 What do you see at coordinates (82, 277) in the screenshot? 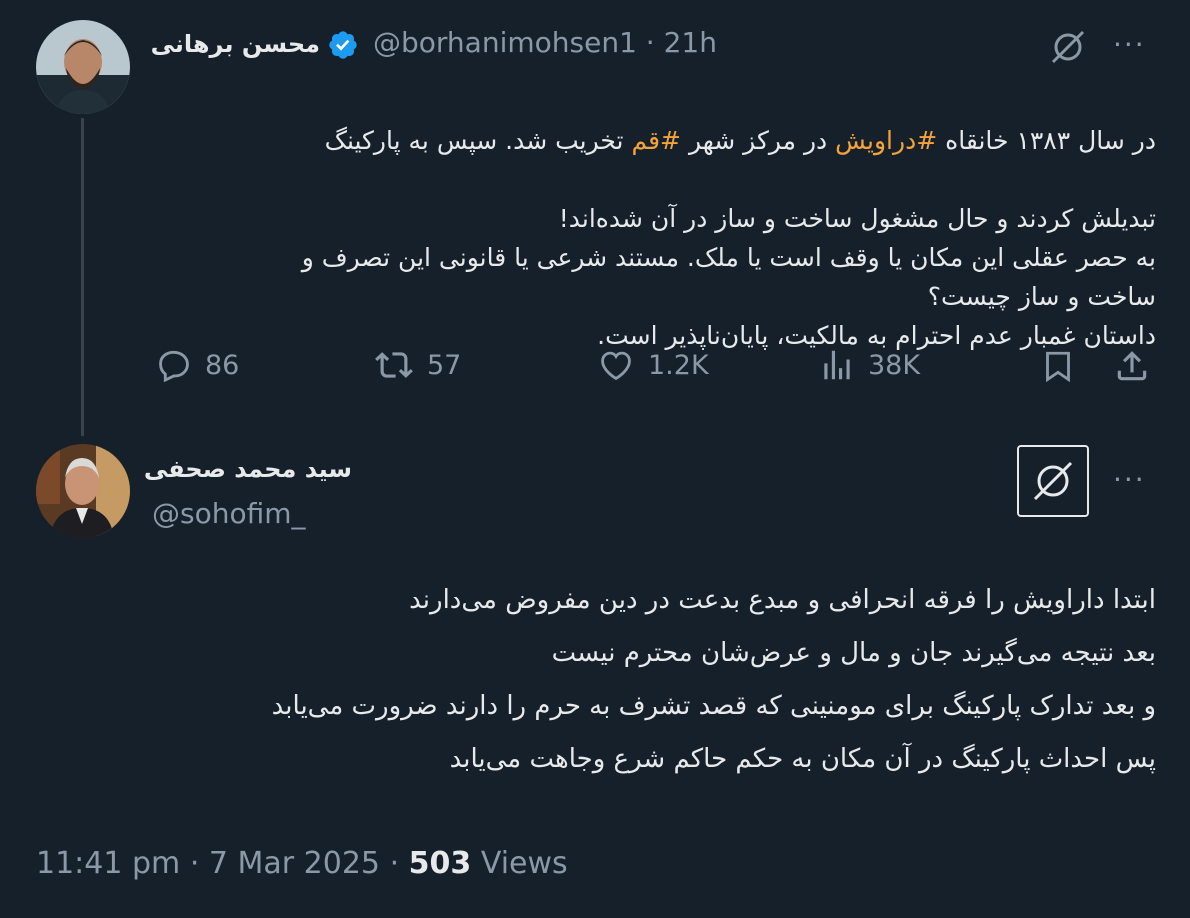
I see `thread-connector-line` at bounding box center [82, 277].